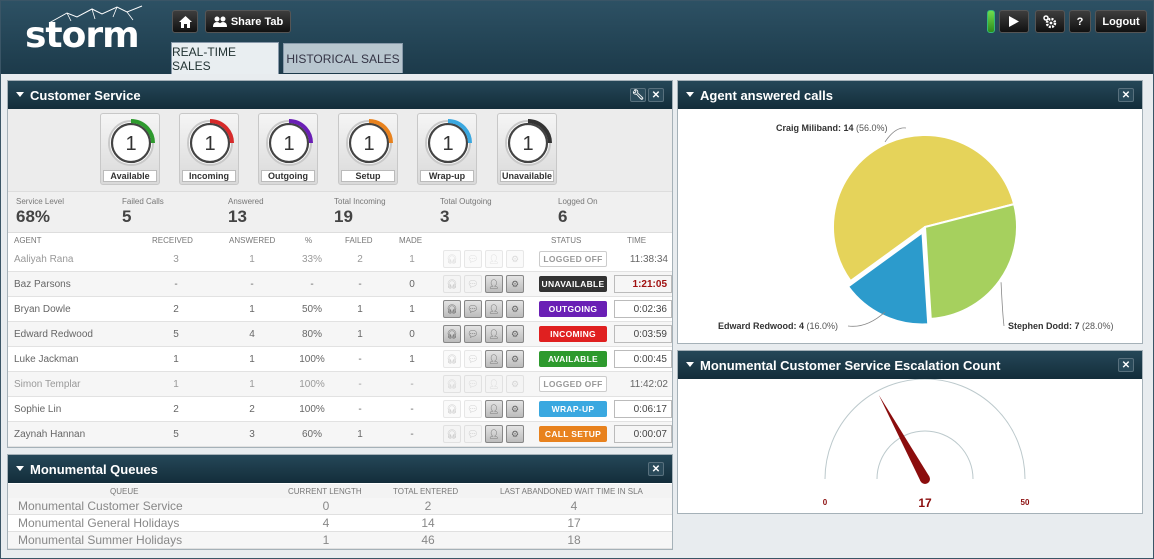 This screenshot has height=559, width=1154. I want to click on cell-answered: 1, so click(252, 309).